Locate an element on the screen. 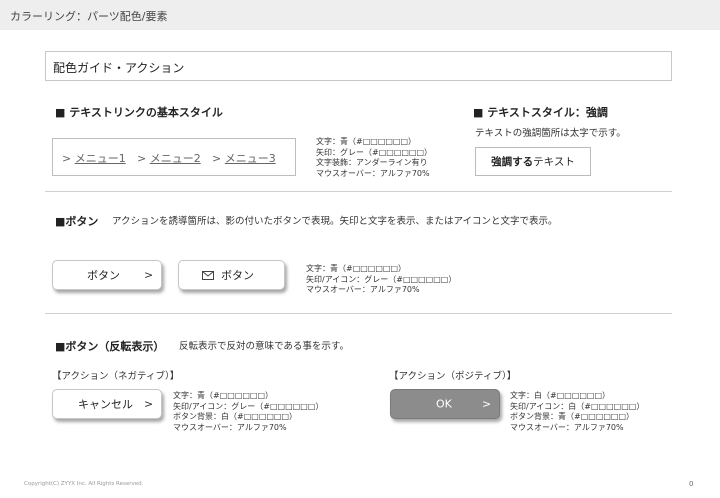 This screenshot has height=498, width=720. envelope-icon is located at coordinates (208, 275).